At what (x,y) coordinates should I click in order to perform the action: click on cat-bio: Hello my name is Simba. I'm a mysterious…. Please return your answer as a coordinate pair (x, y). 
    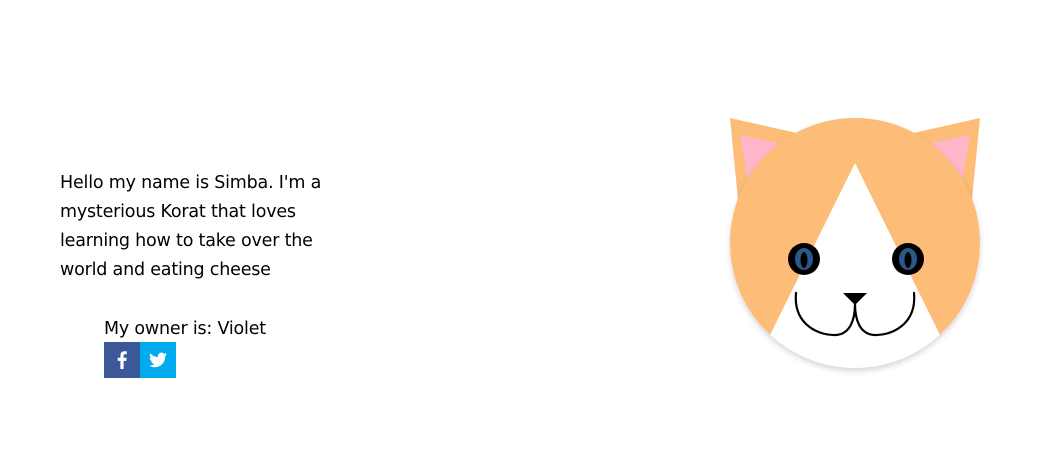
    Looking at the image, I should click on (191, 226).